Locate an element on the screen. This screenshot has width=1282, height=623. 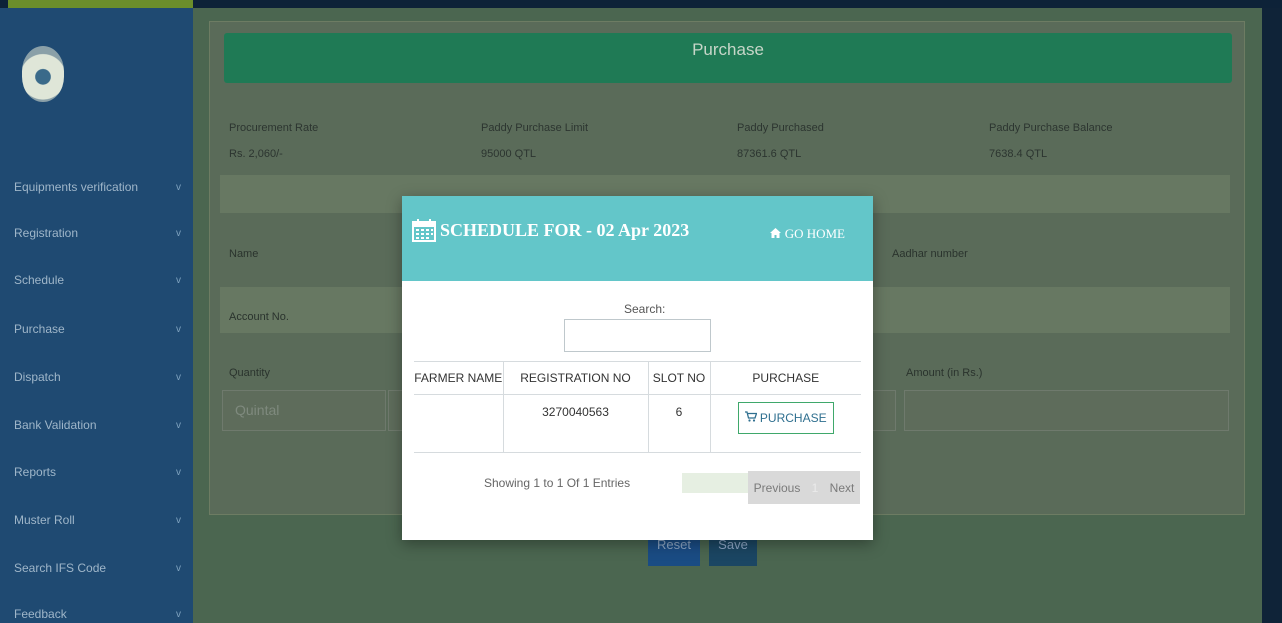
pager-next: Next is located at coordinates (842, 488).